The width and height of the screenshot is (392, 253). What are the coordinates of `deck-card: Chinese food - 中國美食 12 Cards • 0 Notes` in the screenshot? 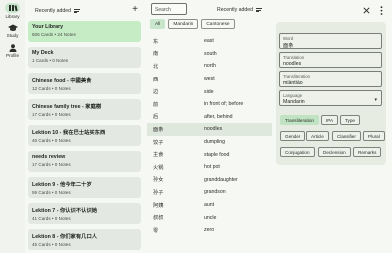 It's located at (84, 83).